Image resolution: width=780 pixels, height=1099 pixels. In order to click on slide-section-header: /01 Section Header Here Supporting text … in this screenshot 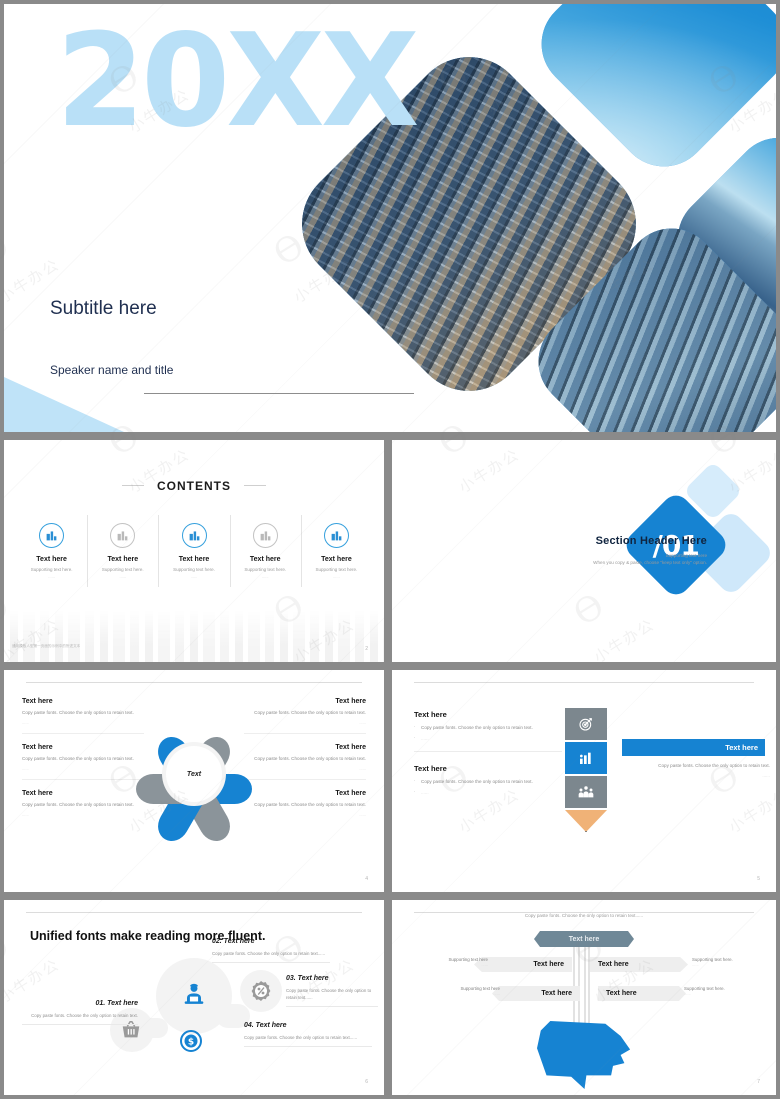, I will do `click(584, 551)`.